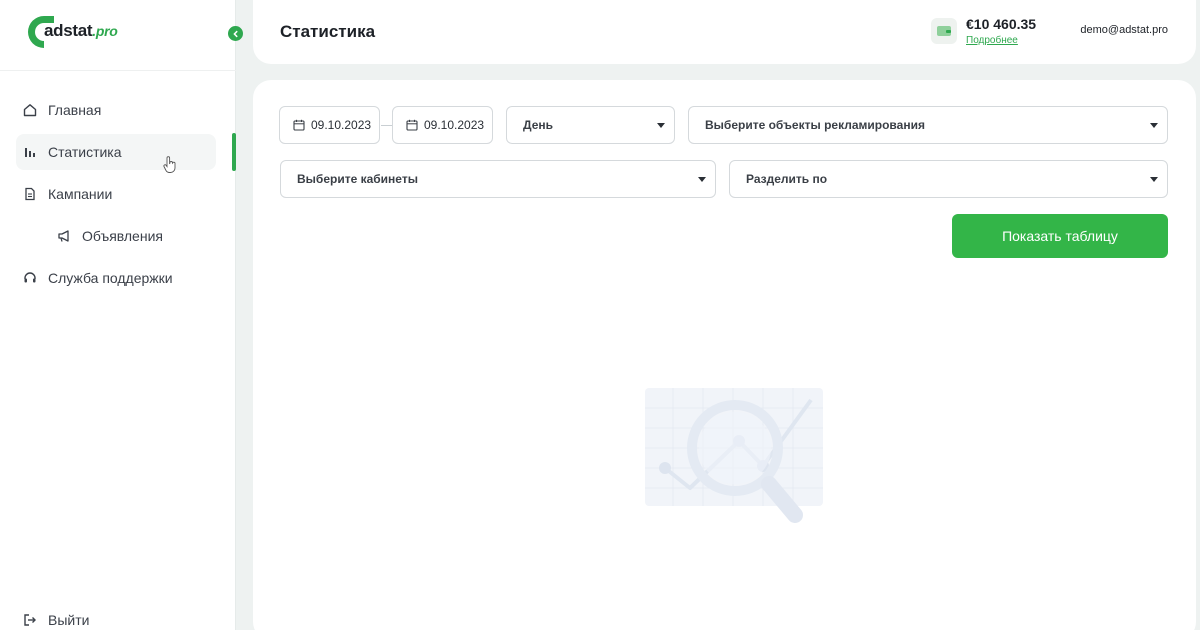 This screenshot has height=630, width=1200. I want to click on date-to-picker: 09.10.2023, so click(442, 125).